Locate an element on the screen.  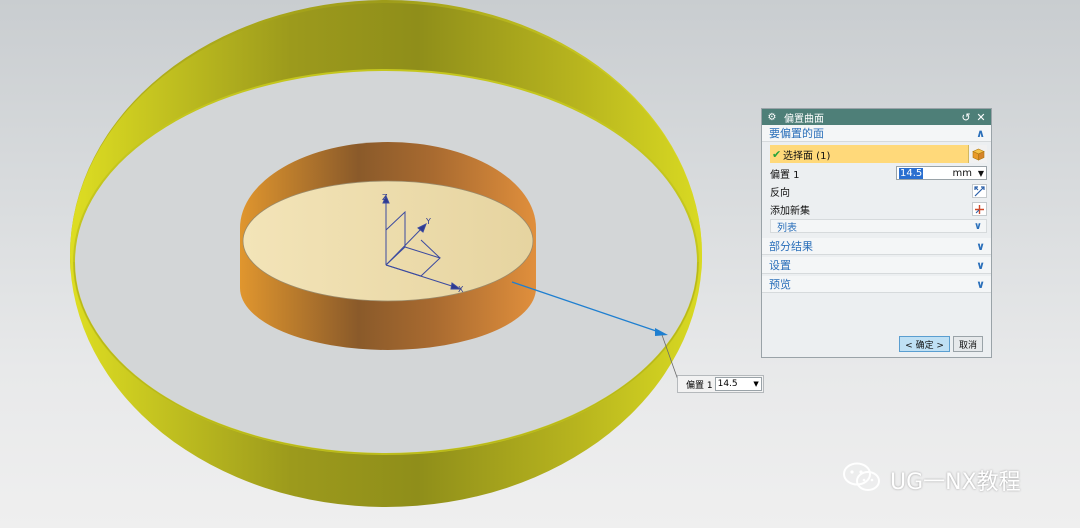
screen-offset-label: 偏置 1 is located at coordinates (699, 385).